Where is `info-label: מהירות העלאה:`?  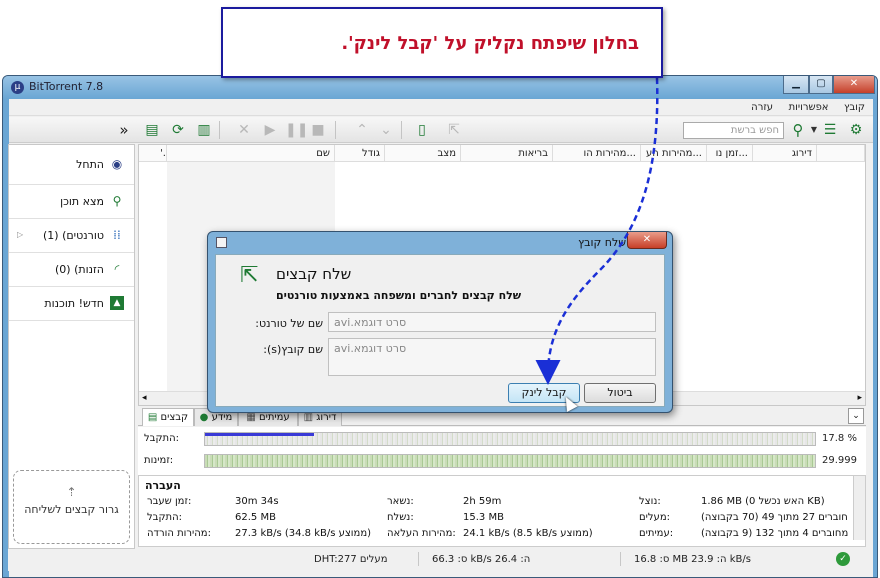
info-label: מהירות העלאה: is located at coordinates (421, 533).